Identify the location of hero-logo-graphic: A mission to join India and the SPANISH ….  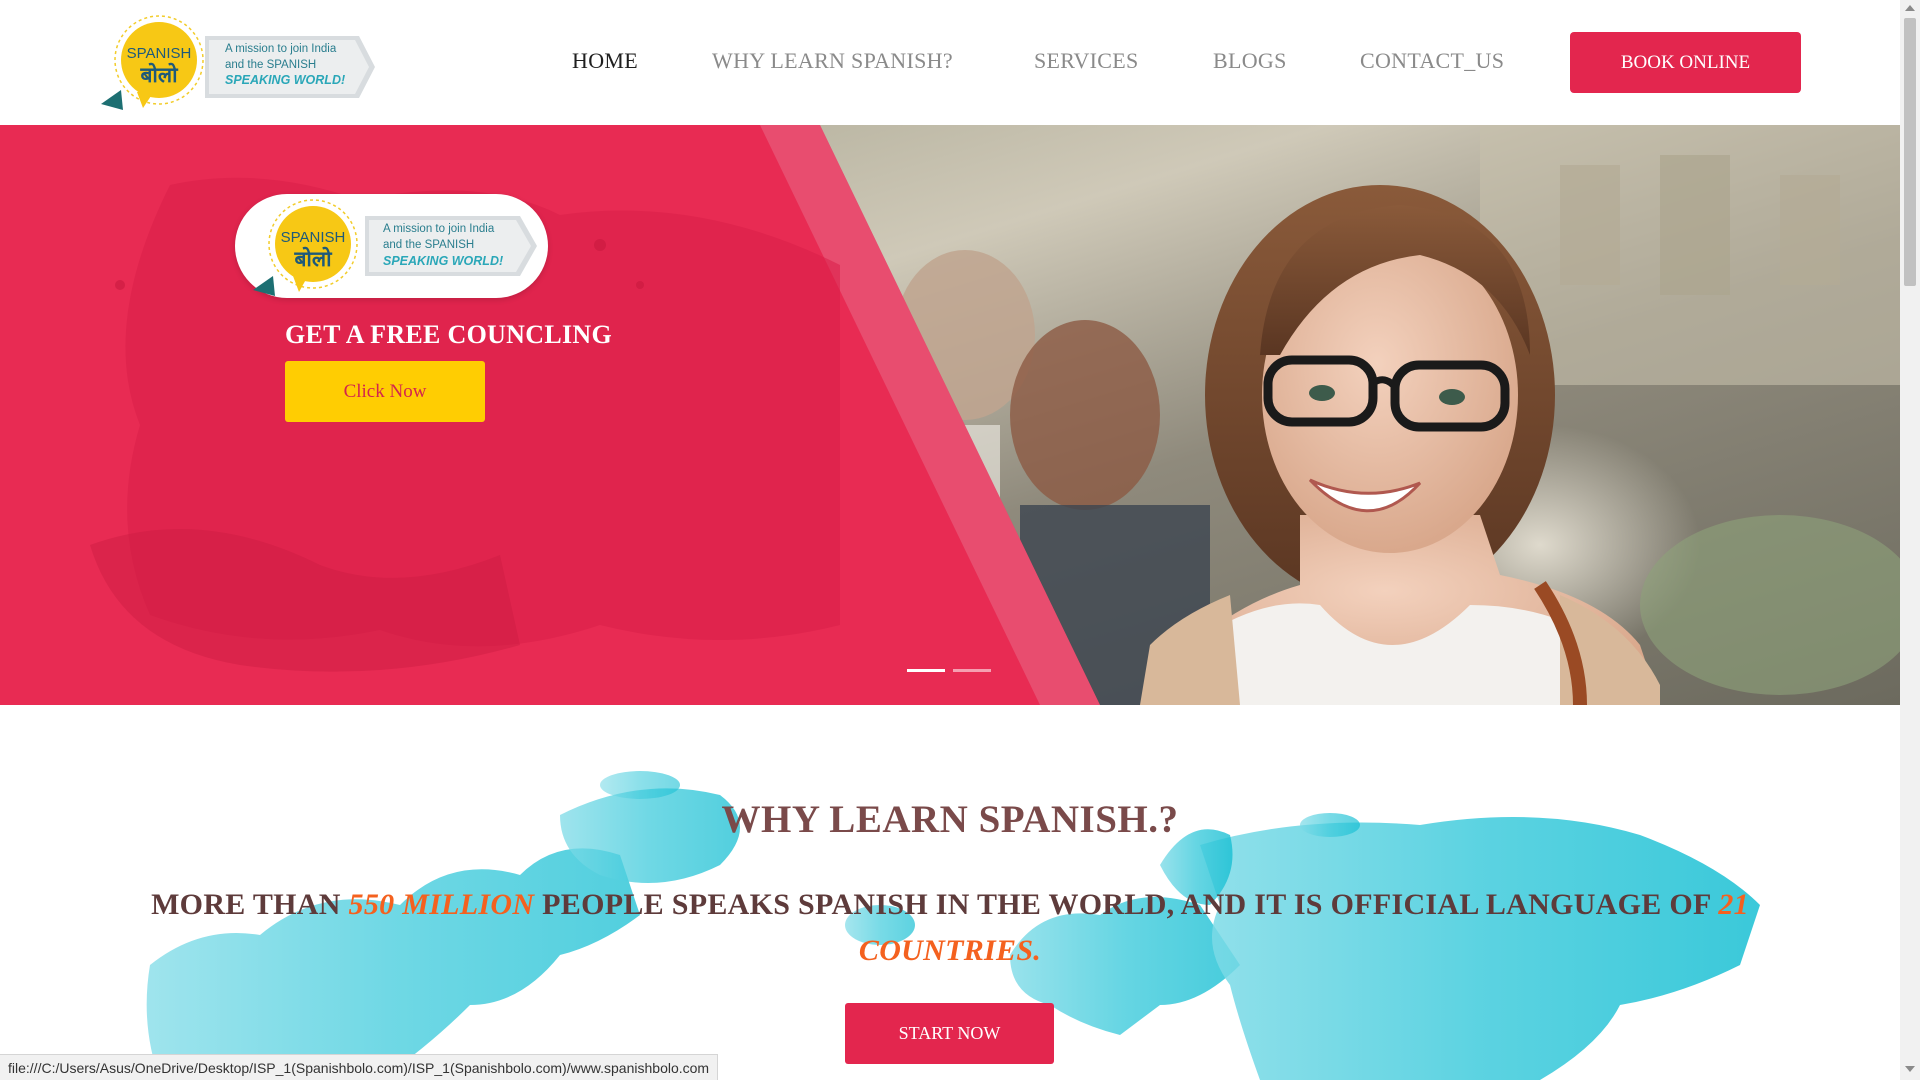
(395, 247).